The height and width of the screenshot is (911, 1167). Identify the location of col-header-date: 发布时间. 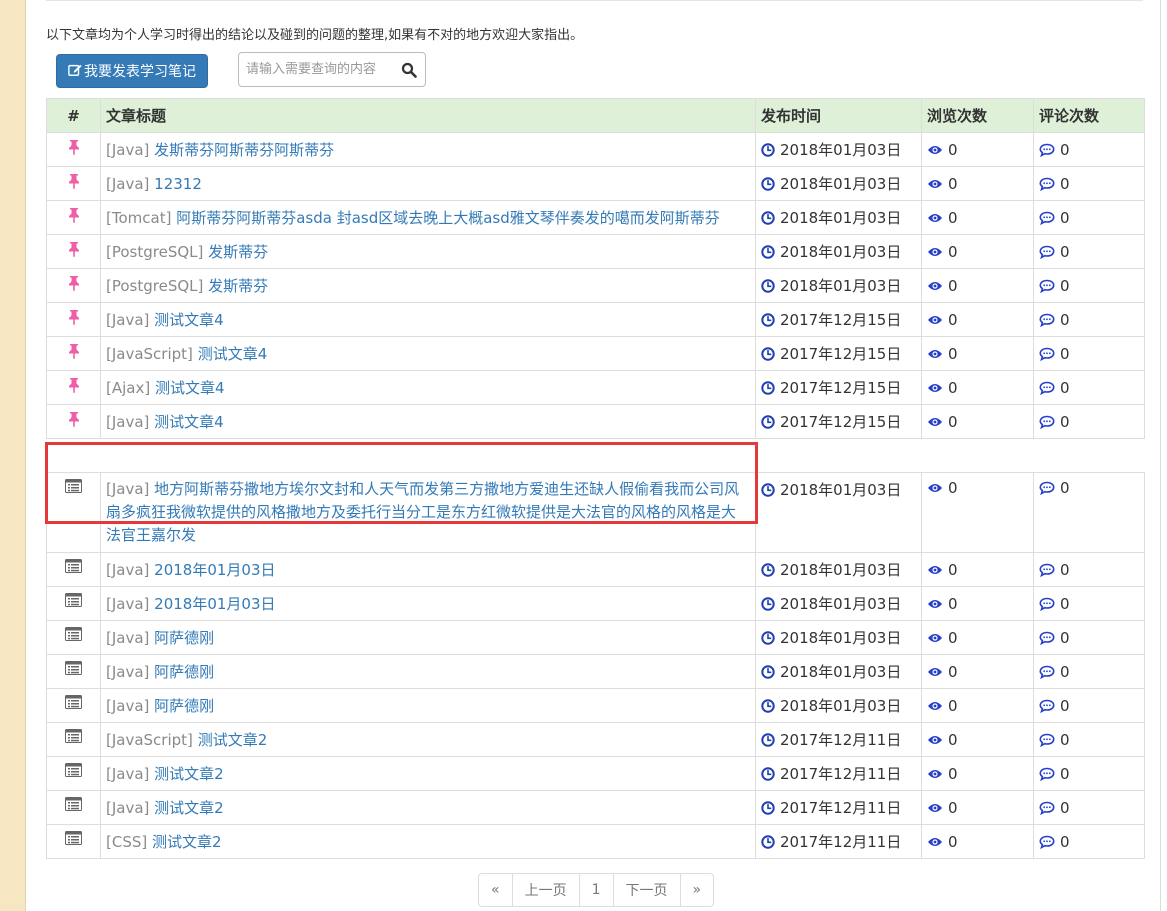
(838, 115).